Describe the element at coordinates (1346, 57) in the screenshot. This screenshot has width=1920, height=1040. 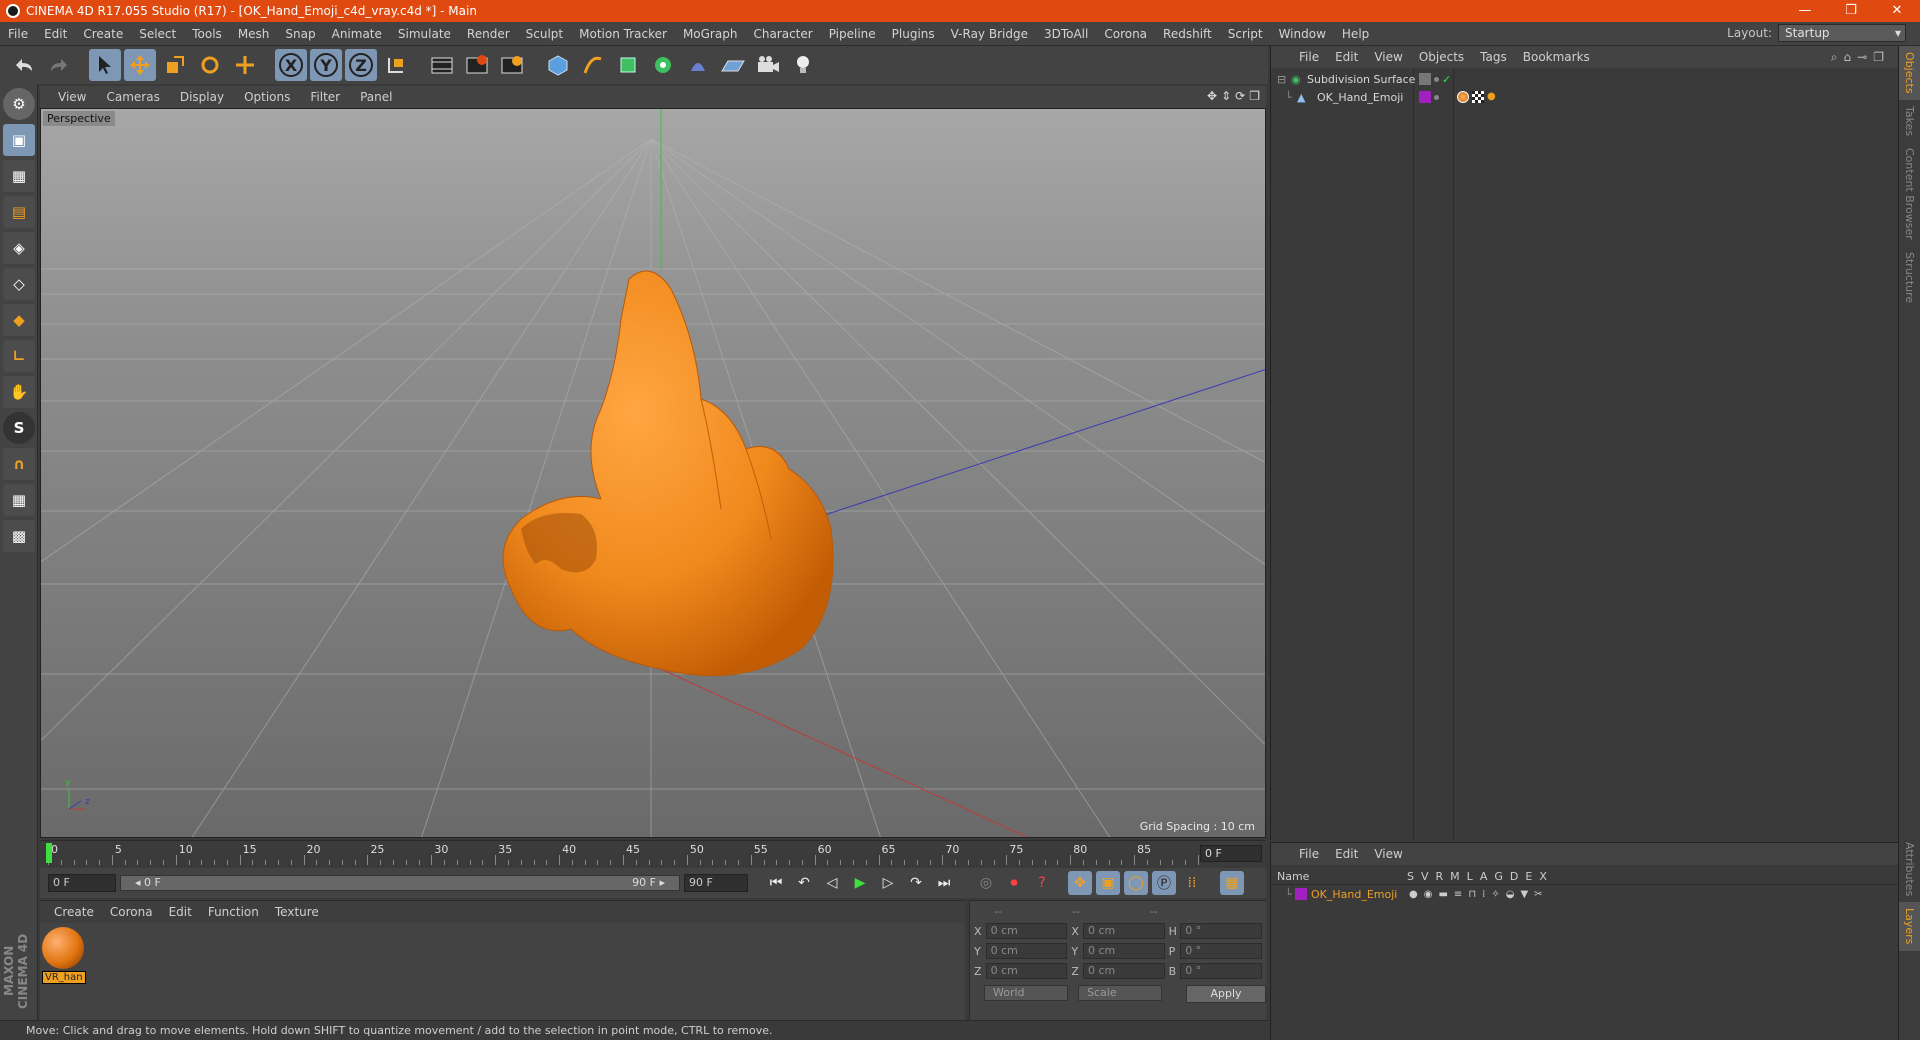
I see `objects-menu-edit: Edit` at that location.